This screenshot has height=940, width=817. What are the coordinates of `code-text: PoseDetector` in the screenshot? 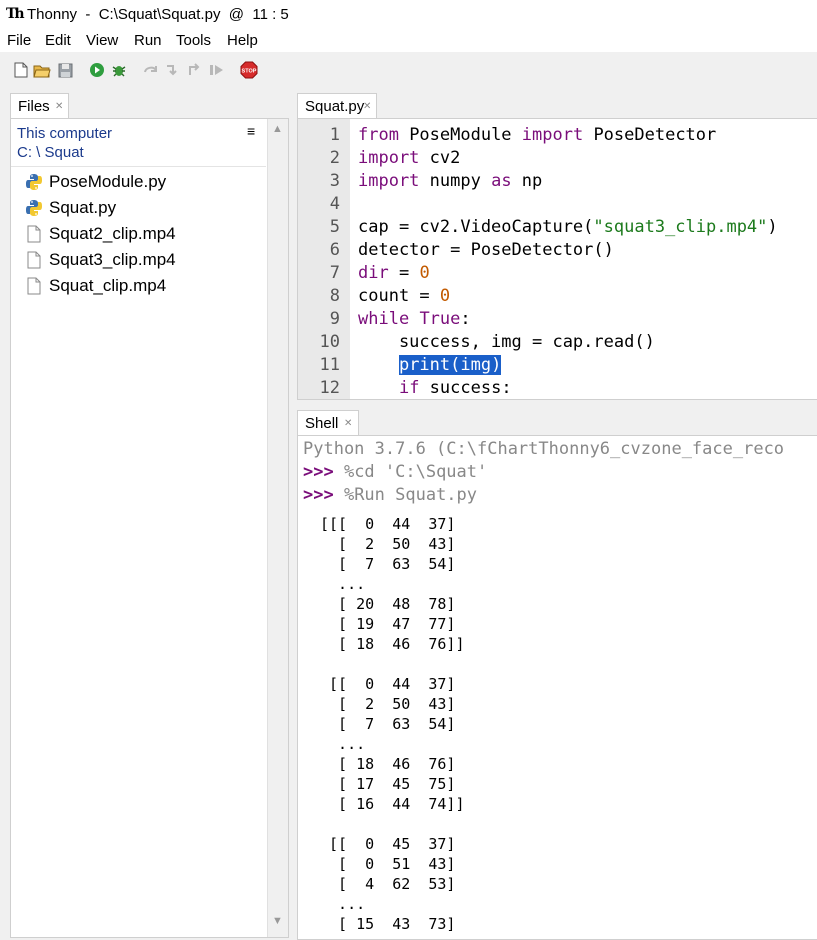 It's located at (650, 135).